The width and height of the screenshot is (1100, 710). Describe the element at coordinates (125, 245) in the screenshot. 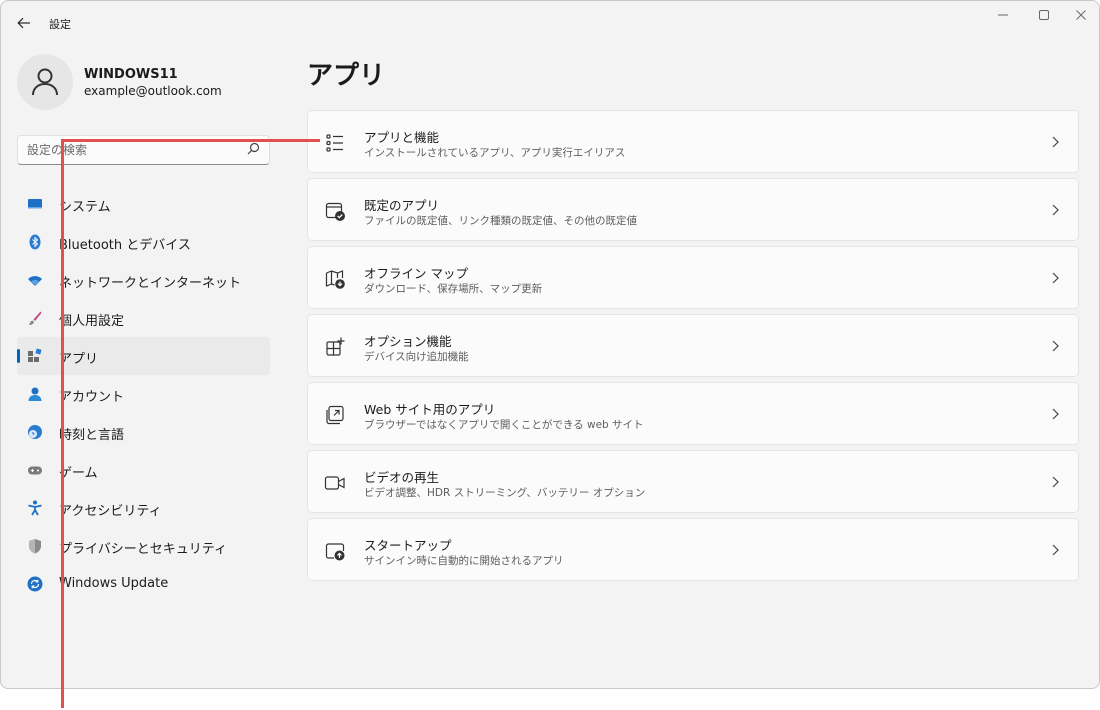

I see `sidebar-item-label: Bluetooth とデバイス` at that location.